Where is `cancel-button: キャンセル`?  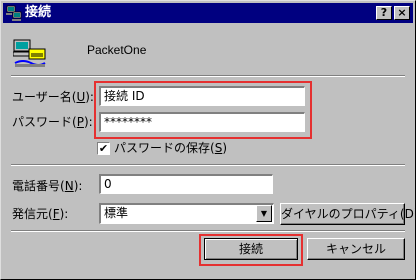
cancel-button: キャンセル is located at coordinates (356, 249).